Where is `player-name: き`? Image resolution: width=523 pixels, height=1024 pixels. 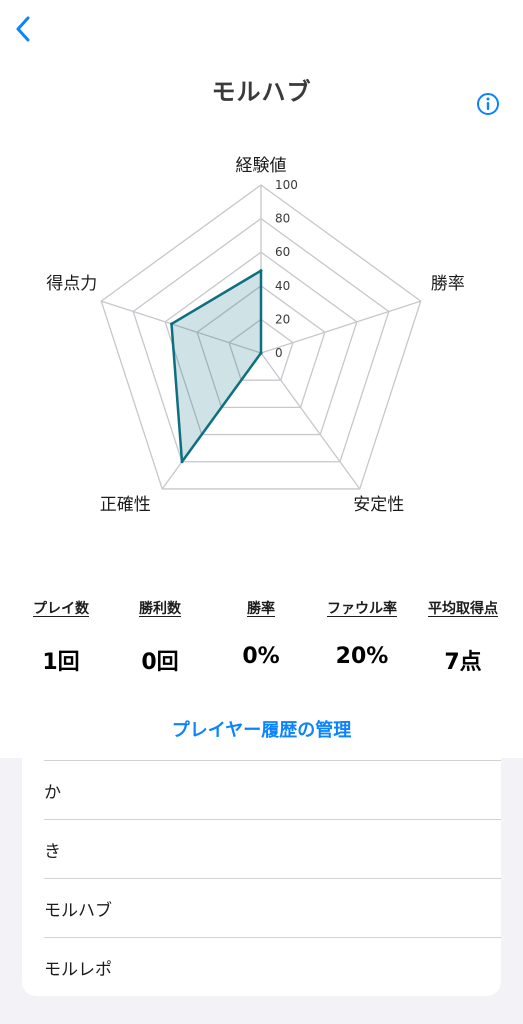
player-name: き is located at coordinates (52, 852).